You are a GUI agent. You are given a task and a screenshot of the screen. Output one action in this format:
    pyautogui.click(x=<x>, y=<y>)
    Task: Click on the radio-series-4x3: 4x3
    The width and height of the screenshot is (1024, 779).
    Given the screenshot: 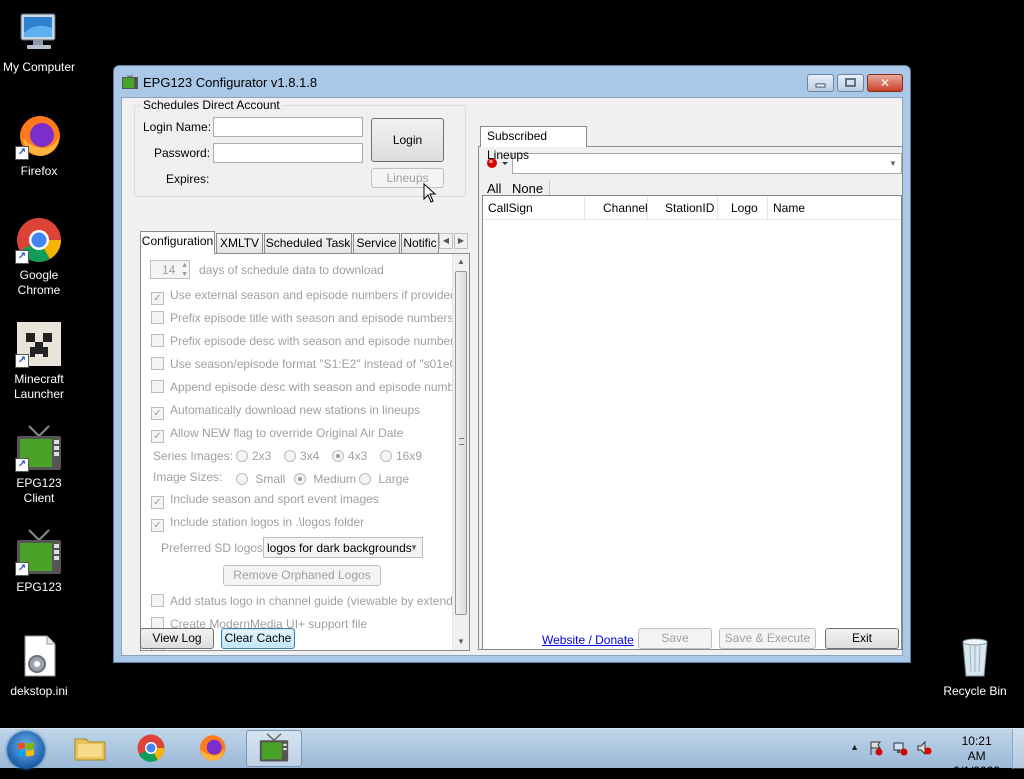 What is the action you would take?
    pyautogui.click(x=349, y=456)
    